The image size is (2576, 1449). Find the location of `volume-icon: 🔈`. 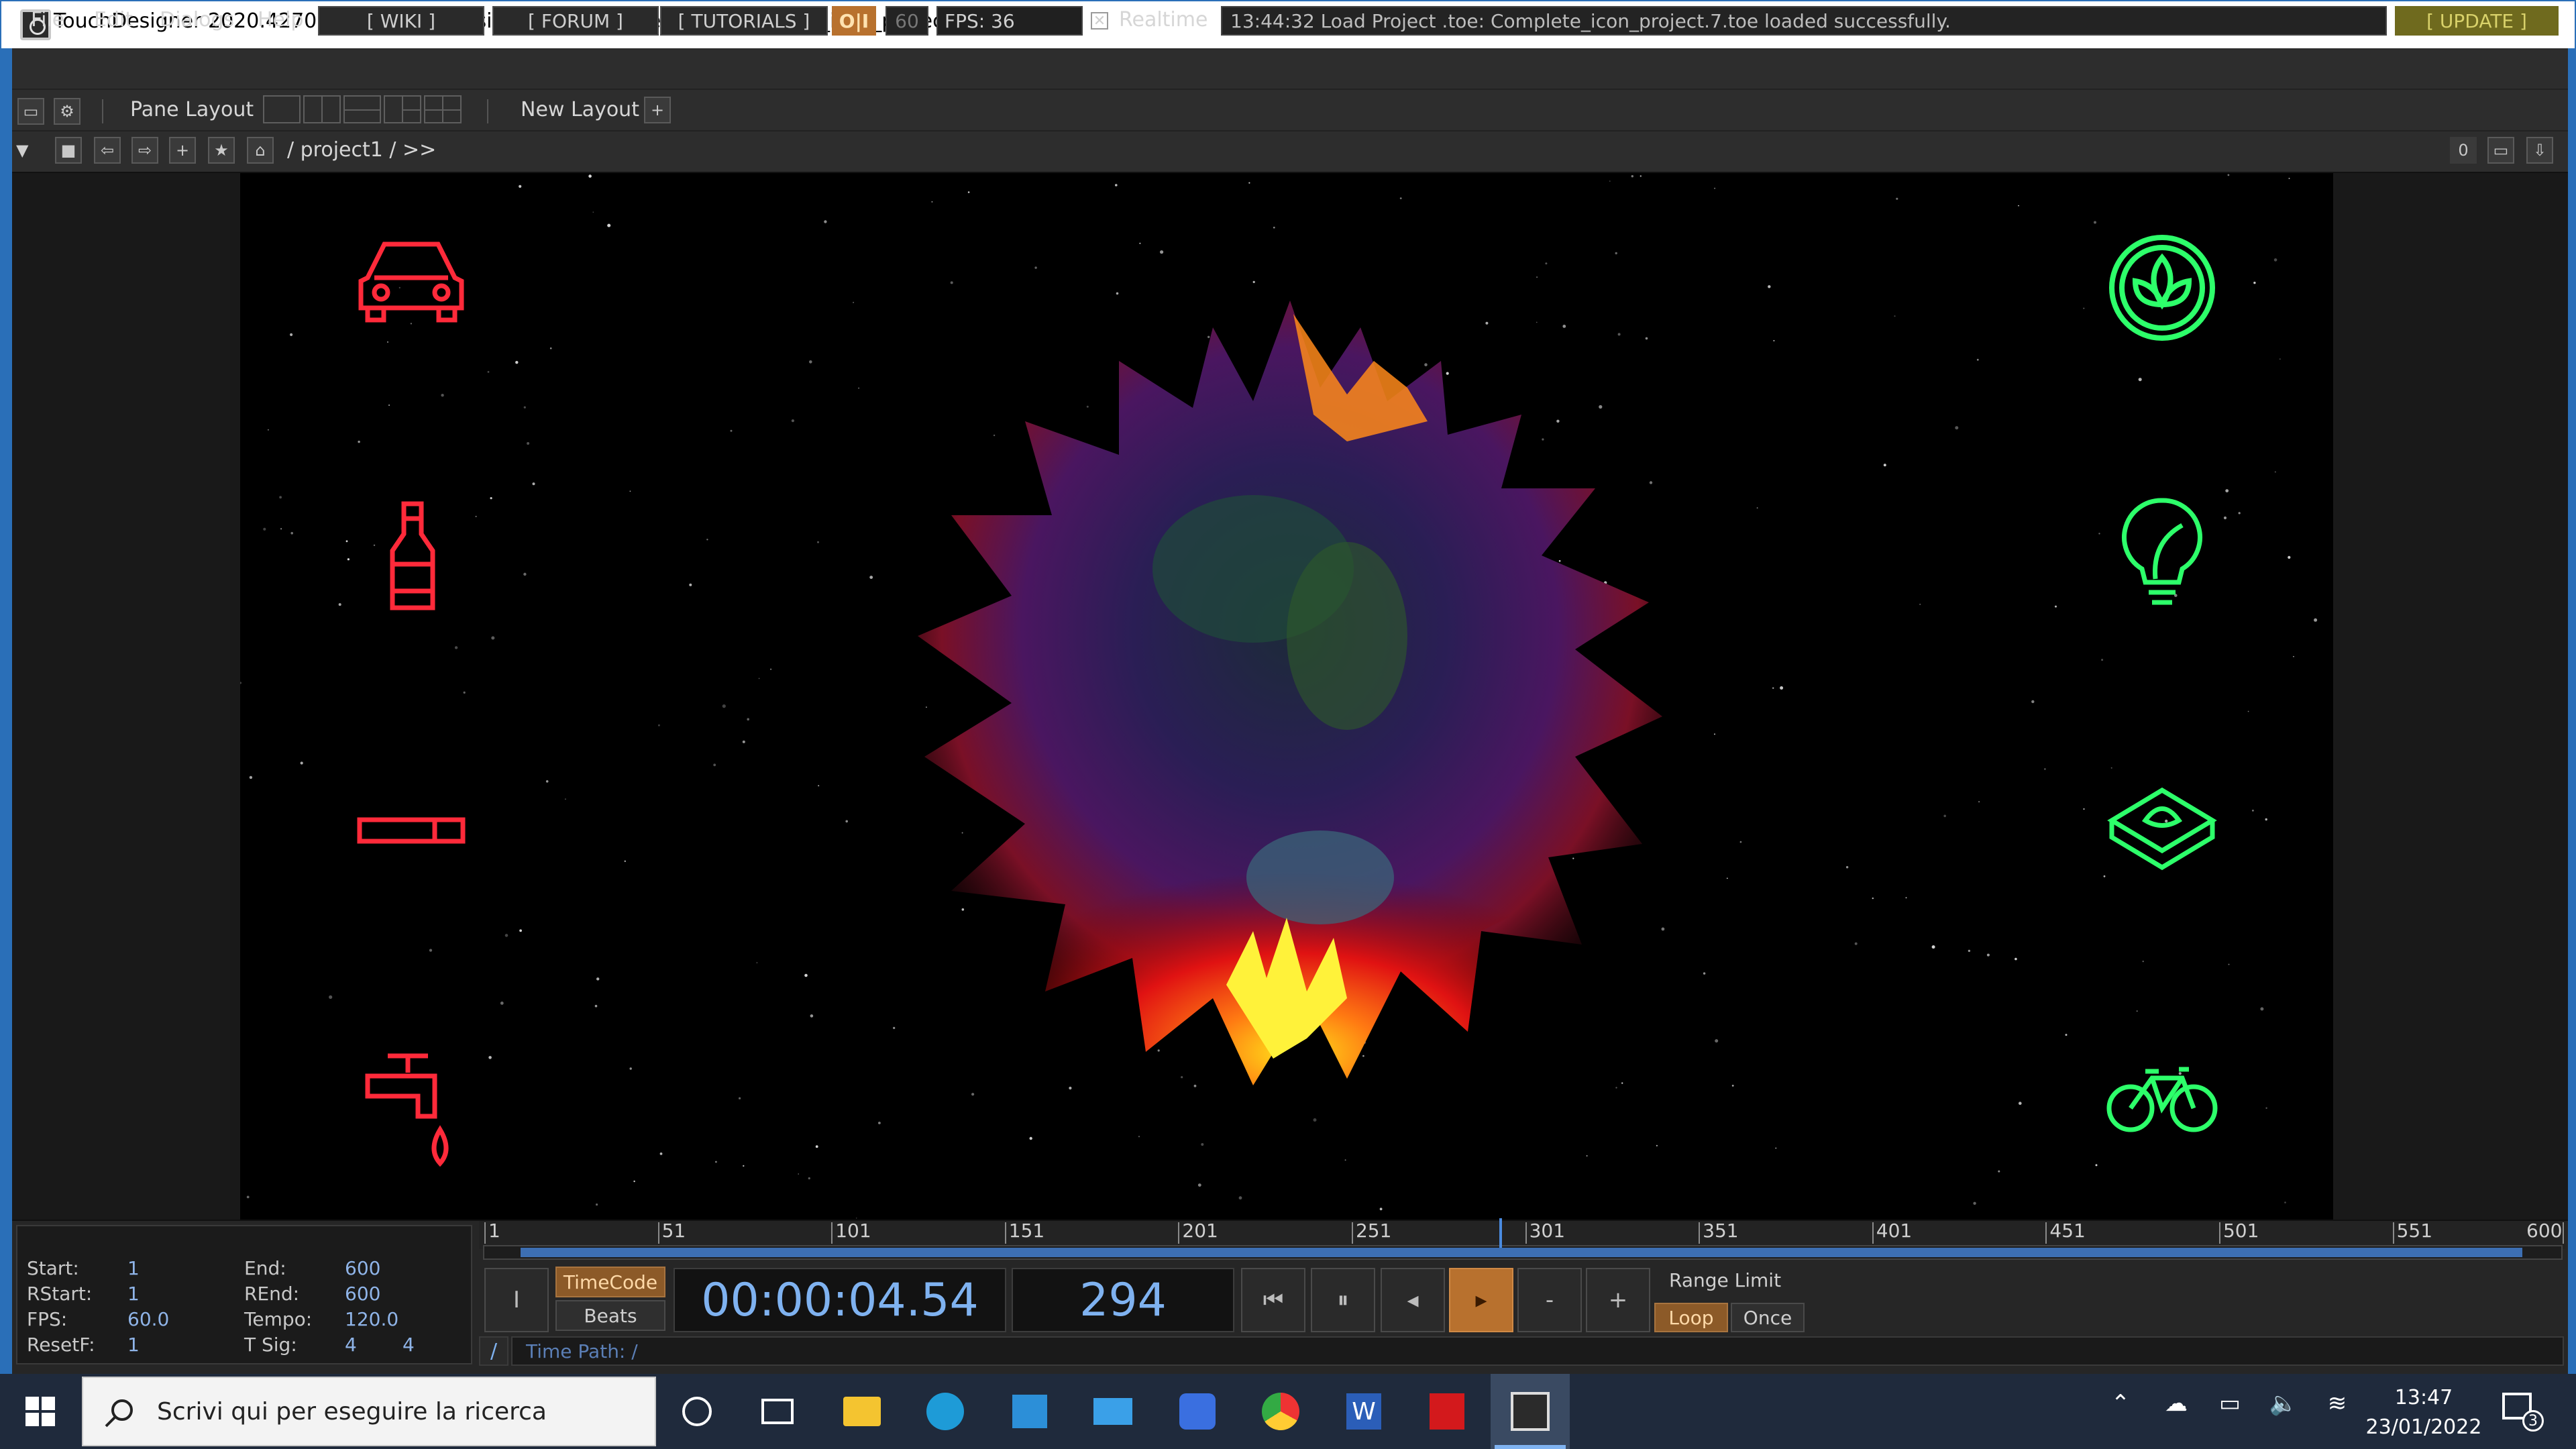

volume-icon: 🔈 is located at coordinates (2283, 1403).